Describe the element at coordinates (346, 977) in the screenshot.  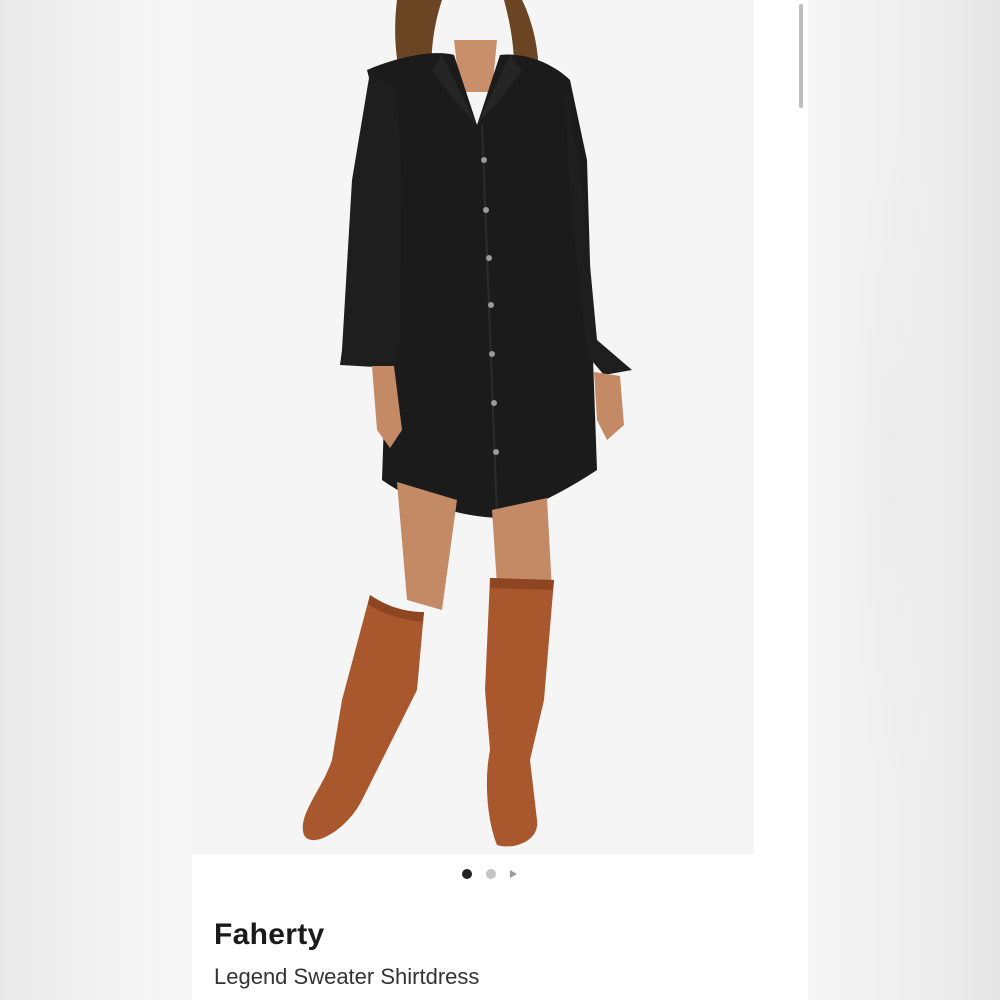
I see `product-name: Legend Sweater Shirtdress` at that location.